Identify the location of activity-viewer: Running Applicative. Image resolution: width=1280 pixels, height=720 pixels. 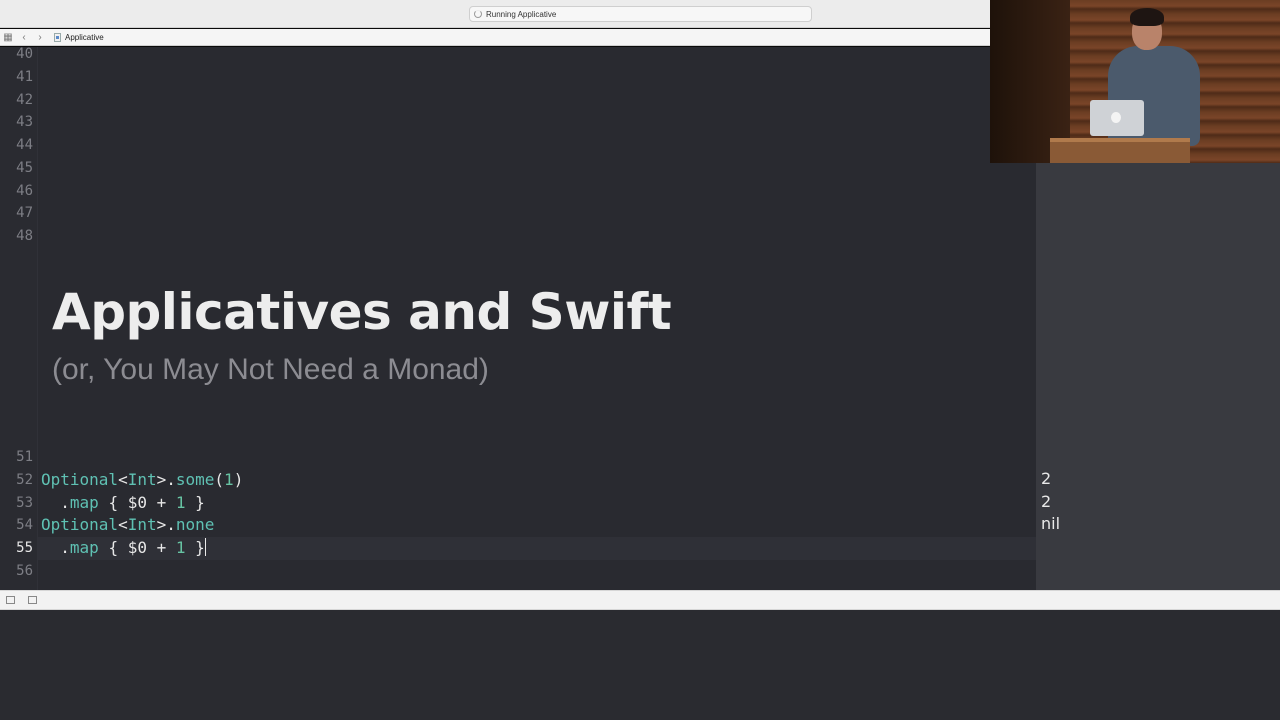
(640, 14).